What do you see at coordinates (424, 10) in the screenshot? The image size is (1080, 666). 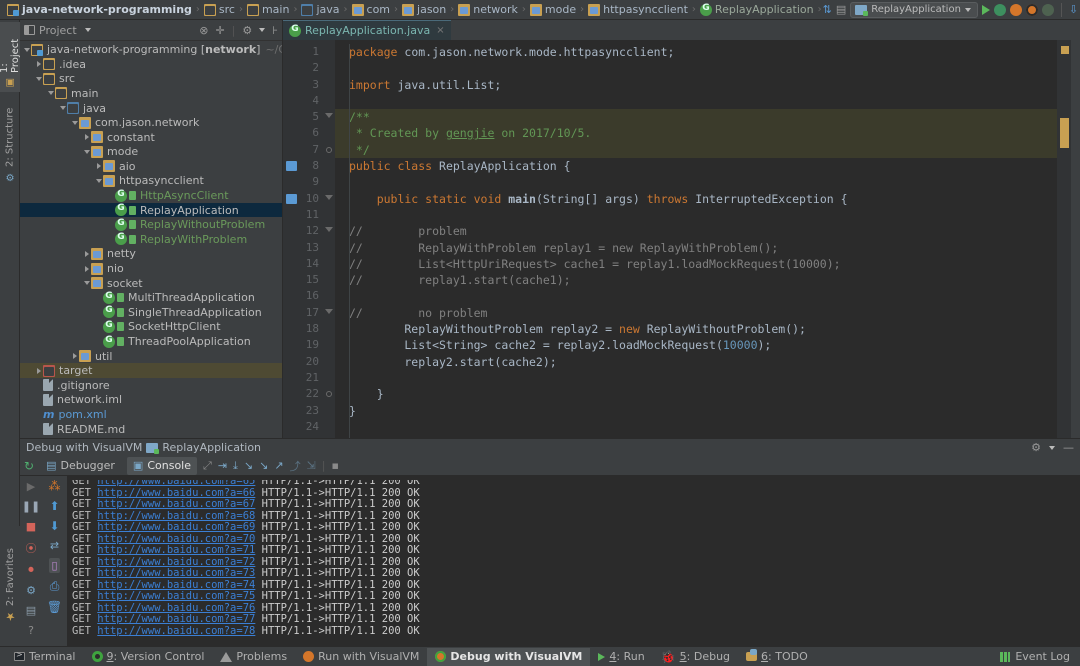 I see `breadcrumb-item-jason: jason` at bounding box center [424, 10].